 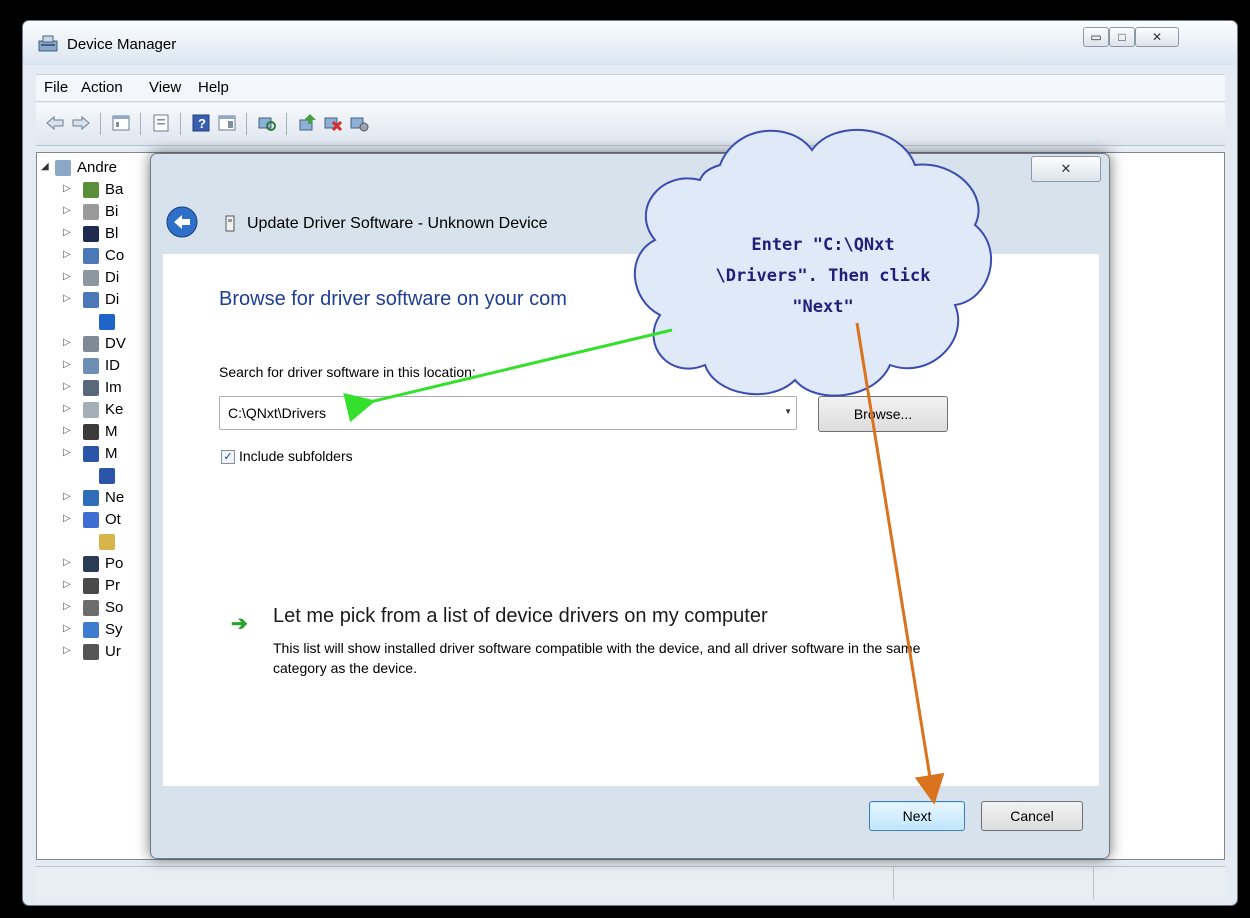 I want to click on include-subfolders-label: Include subfolders, so click(x=296, y=456).